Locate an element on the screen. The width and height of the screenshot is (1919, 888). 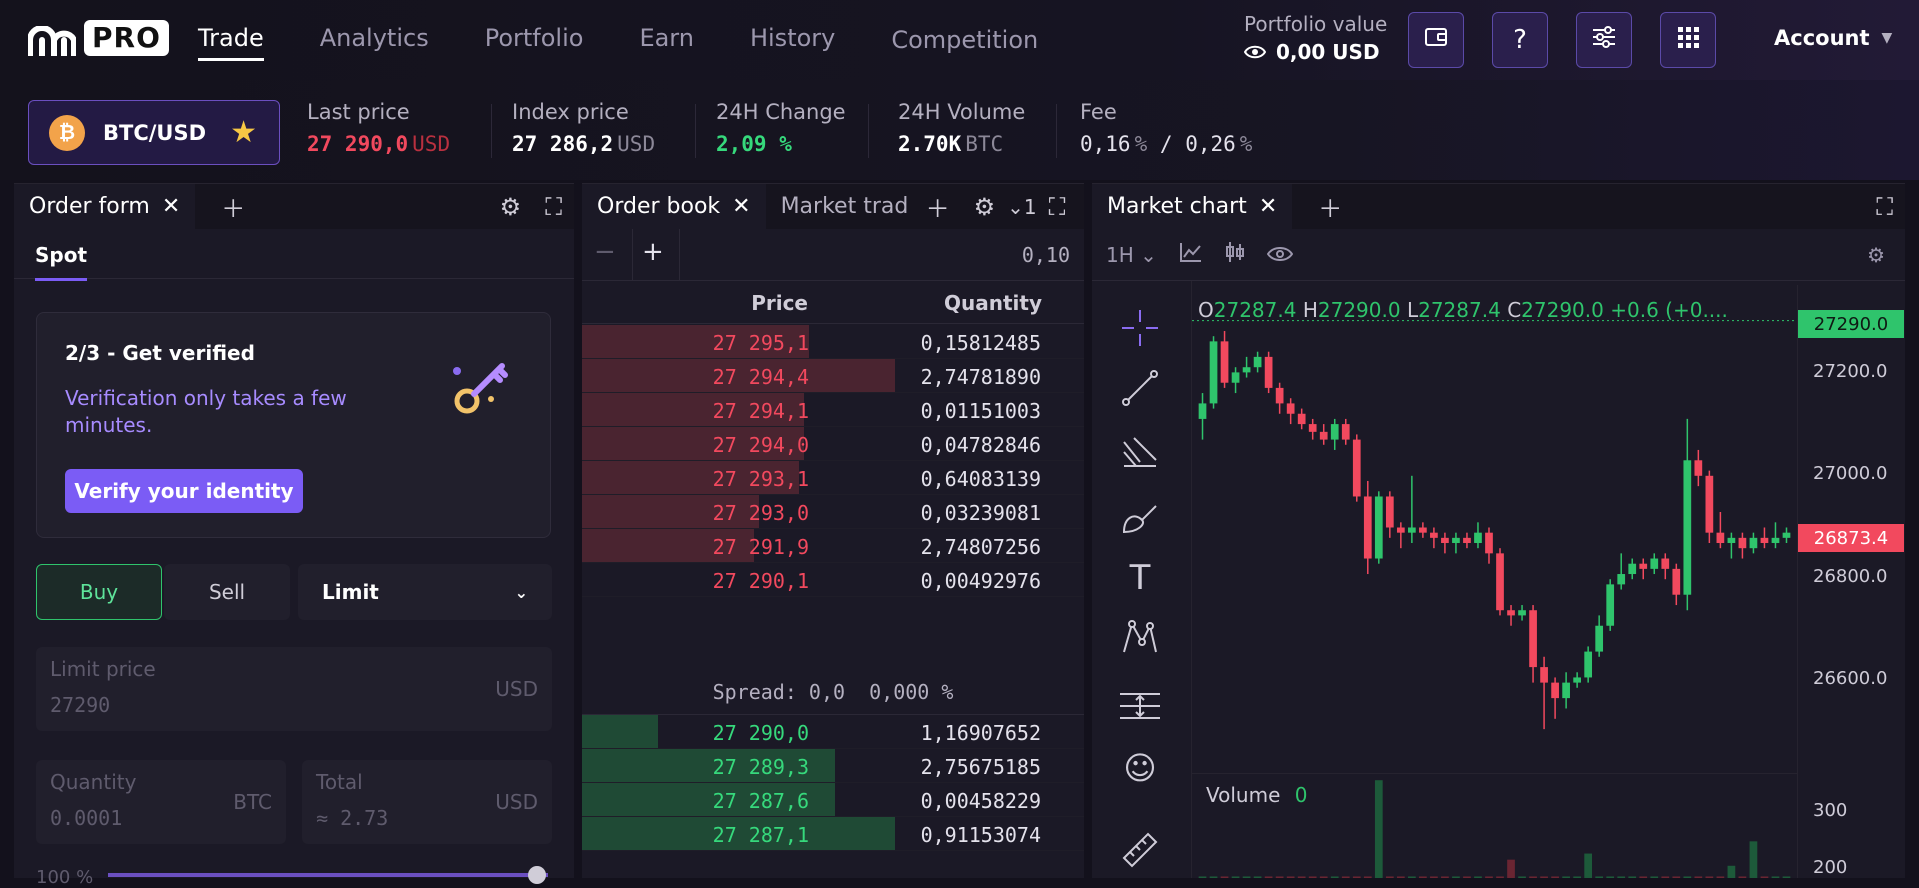
nav-history: History is located at coordinates (792, 40).